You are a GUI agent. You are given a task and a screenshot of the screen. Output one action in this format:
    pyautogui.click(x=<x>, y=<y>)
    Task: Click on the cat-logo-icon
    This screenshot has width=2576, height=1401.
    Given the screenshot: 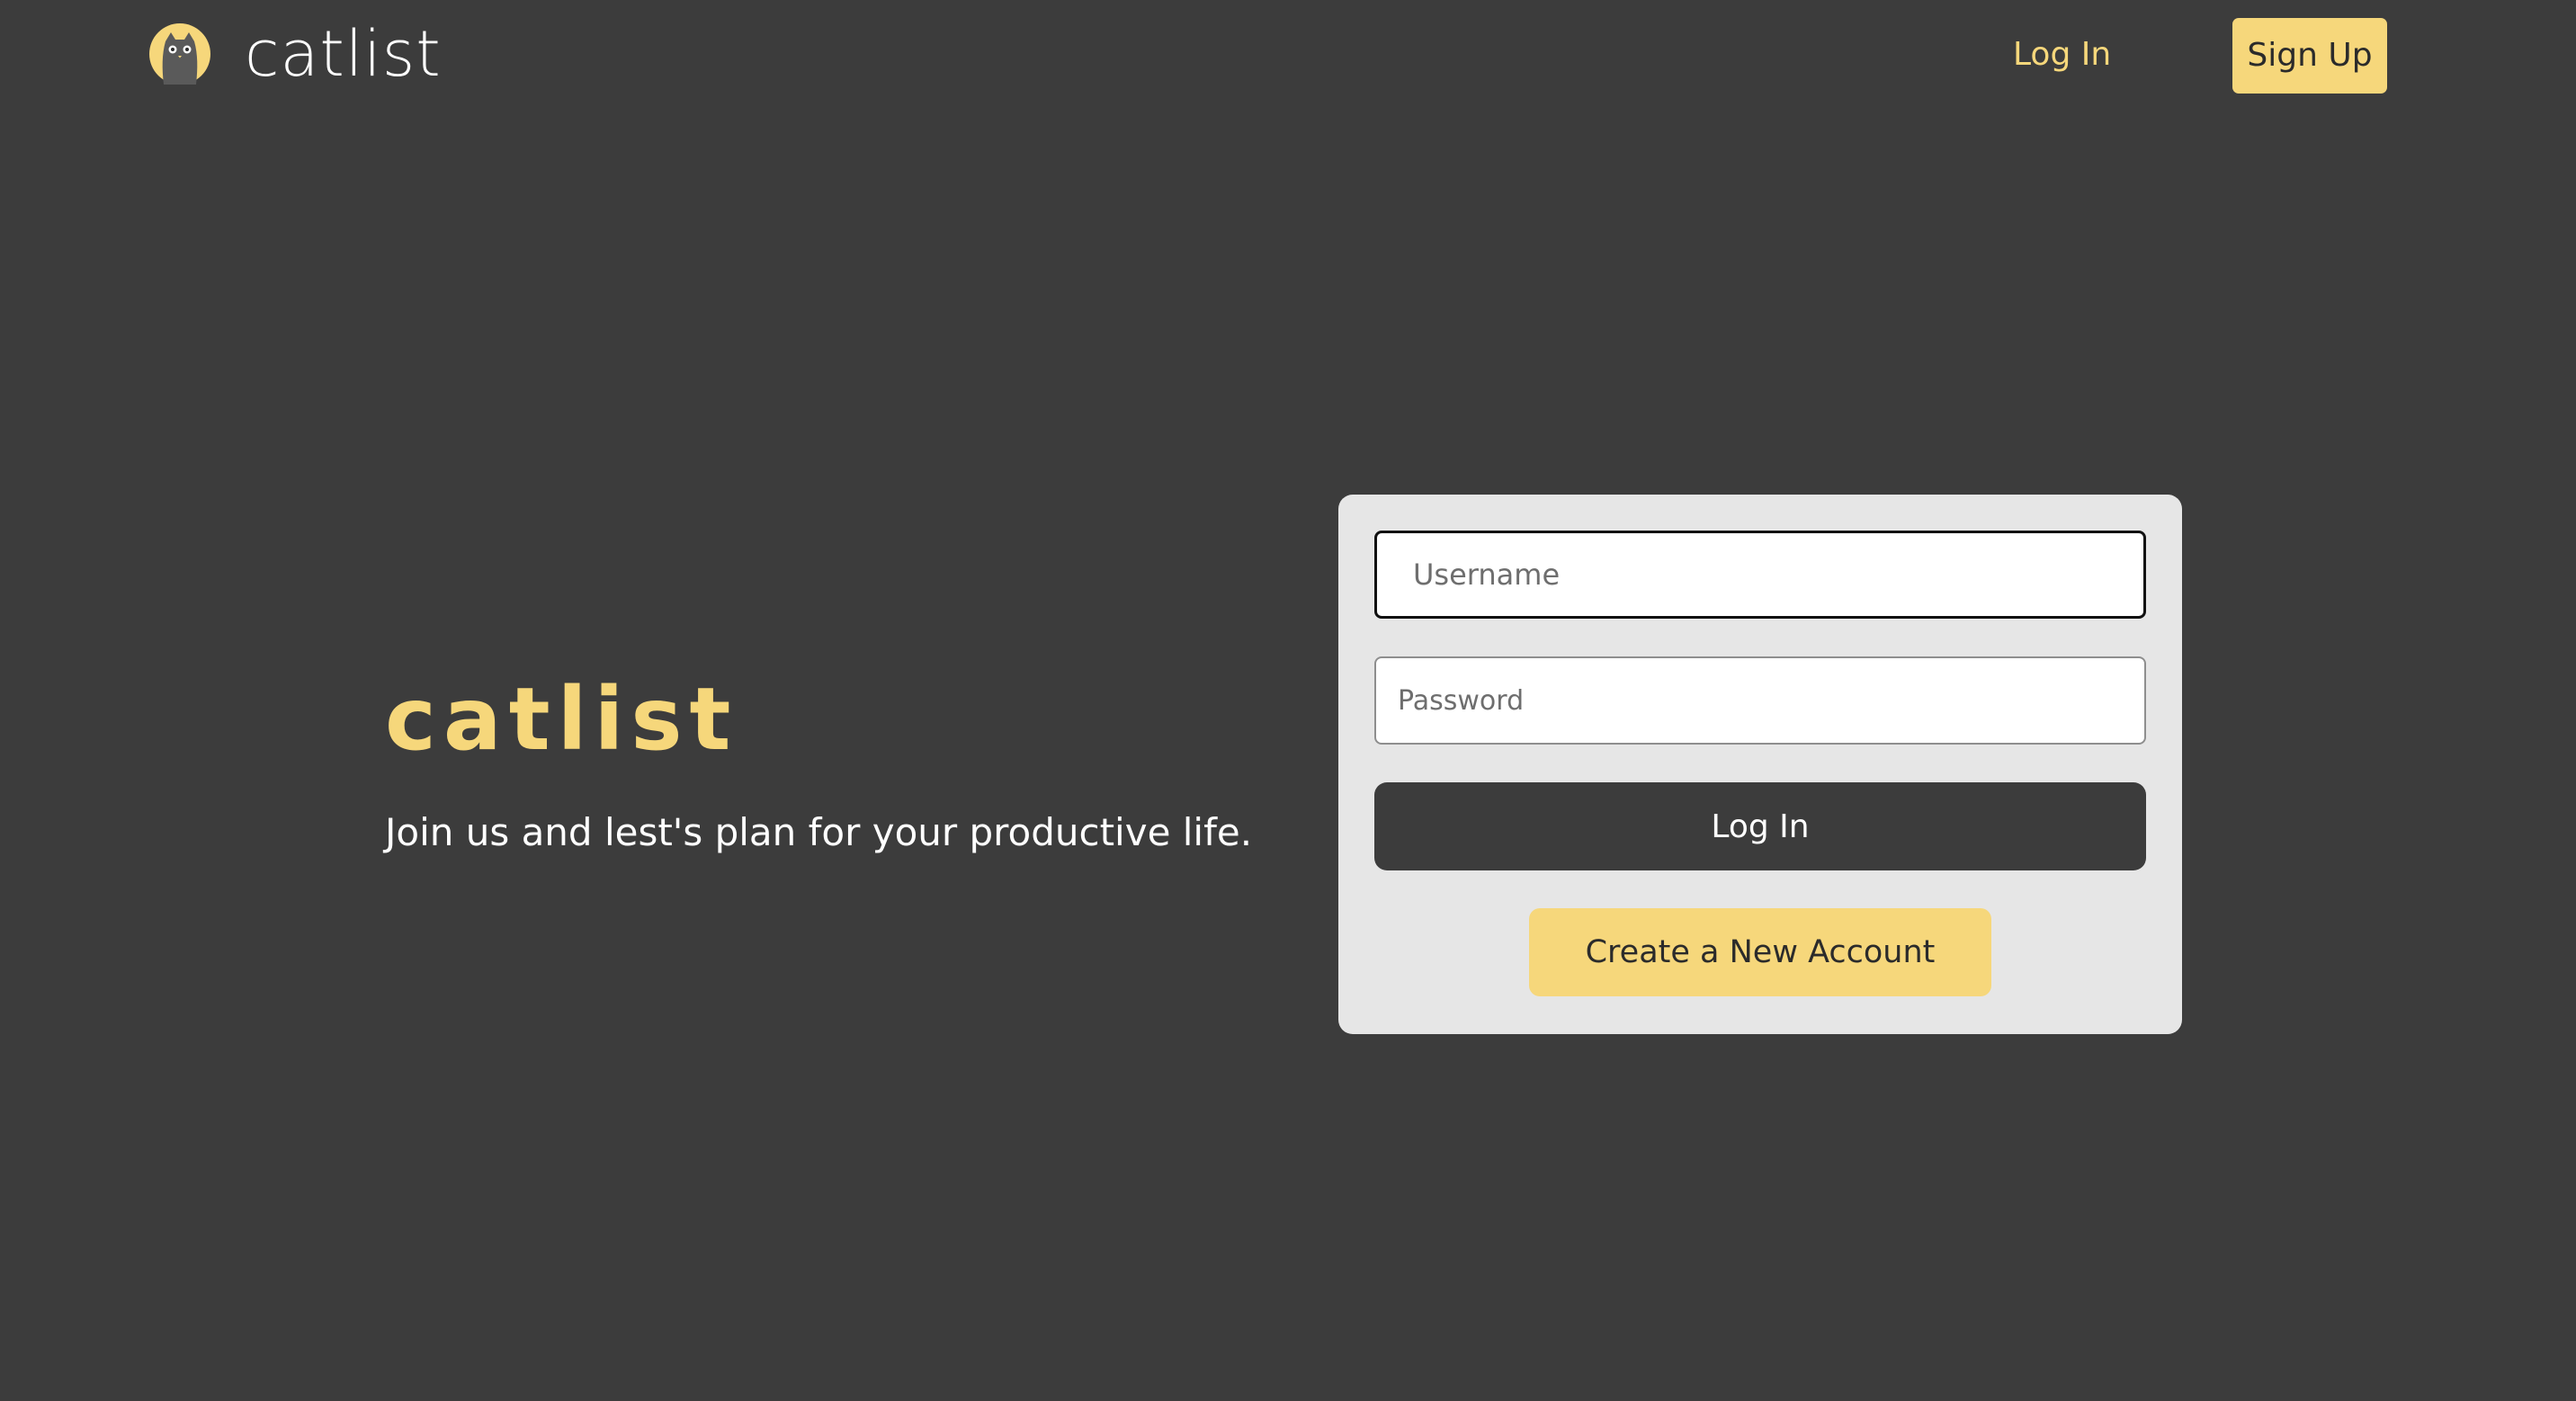 What is the action you would take?
    pyautogui.click(x=179, y=54)
    